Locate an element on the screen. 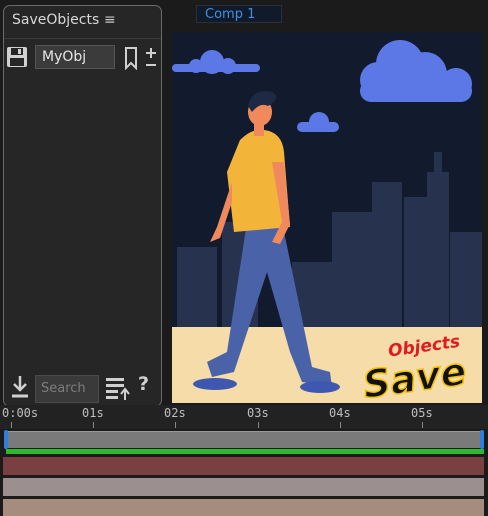  time-label: 01s is located at coordinates (93, 413).